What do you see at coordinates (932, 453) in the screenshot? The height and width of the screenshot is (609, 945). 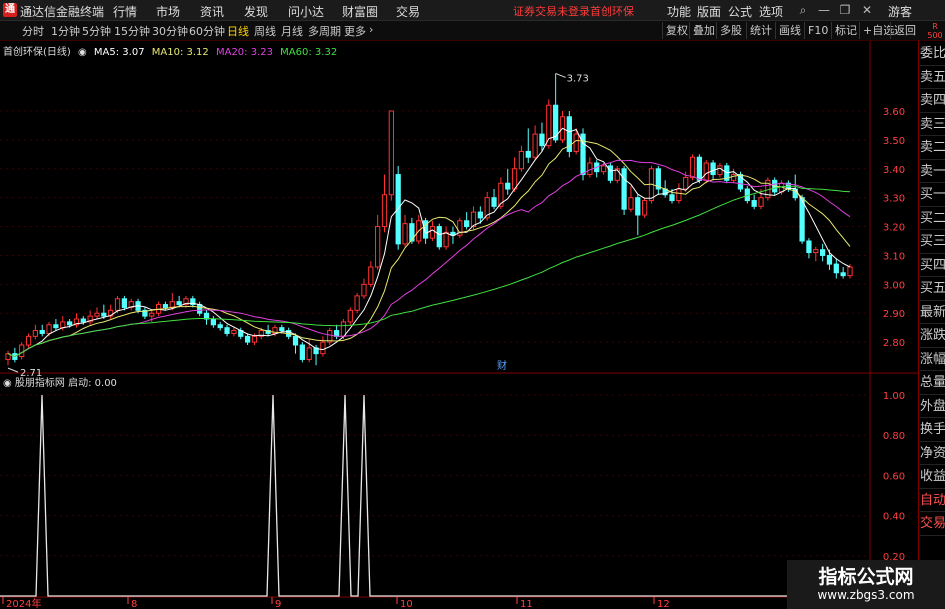 I see `side-item-17: 净资` at bounding box center [932, 453].